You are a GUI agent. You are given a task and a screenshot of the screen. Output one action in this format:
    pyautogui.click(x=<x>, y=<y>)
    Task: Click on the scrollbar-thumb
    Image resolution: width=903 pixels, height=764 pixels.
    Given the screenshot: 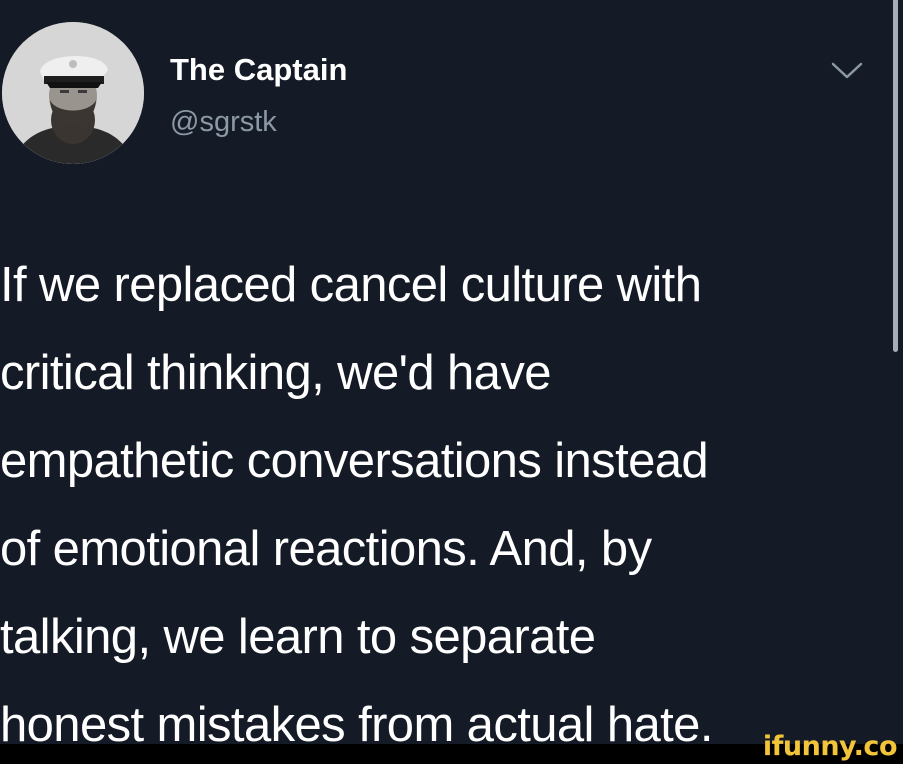 What is the action you would take?
    pyautogui.click(x=895, y=176)
    